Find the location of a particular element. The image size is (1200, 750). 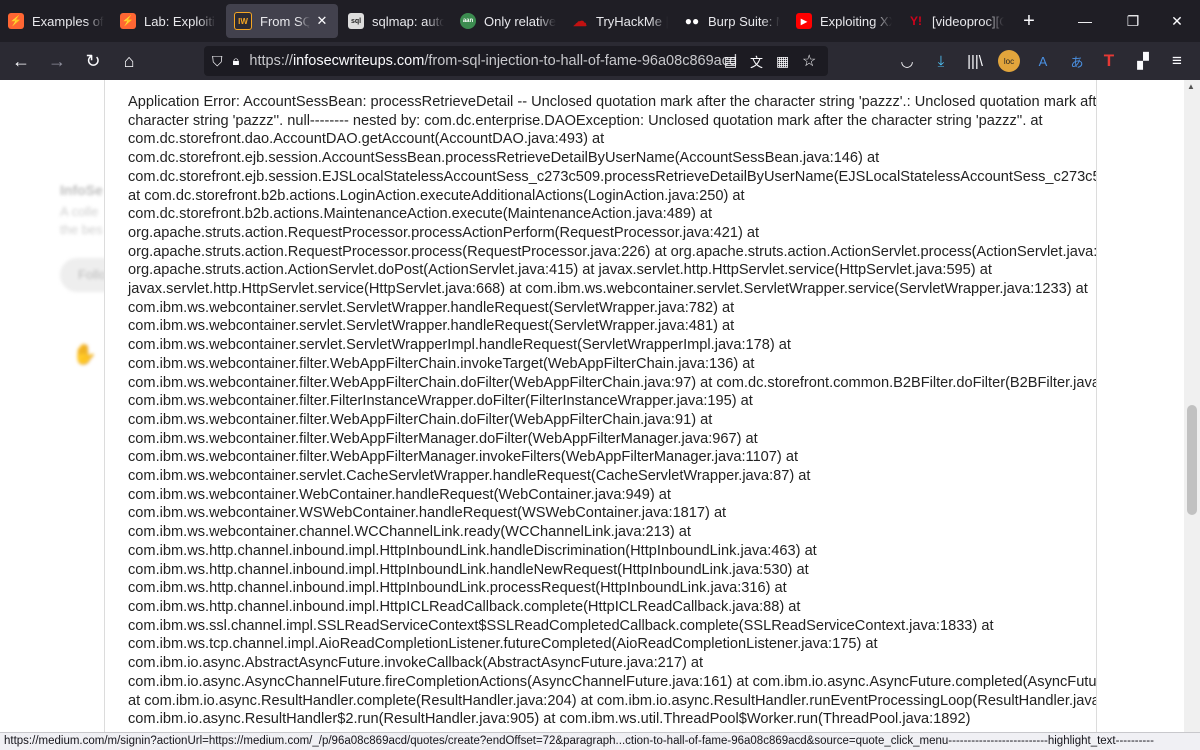

tab-label: Examples of b is located at coordinates (68, 21).